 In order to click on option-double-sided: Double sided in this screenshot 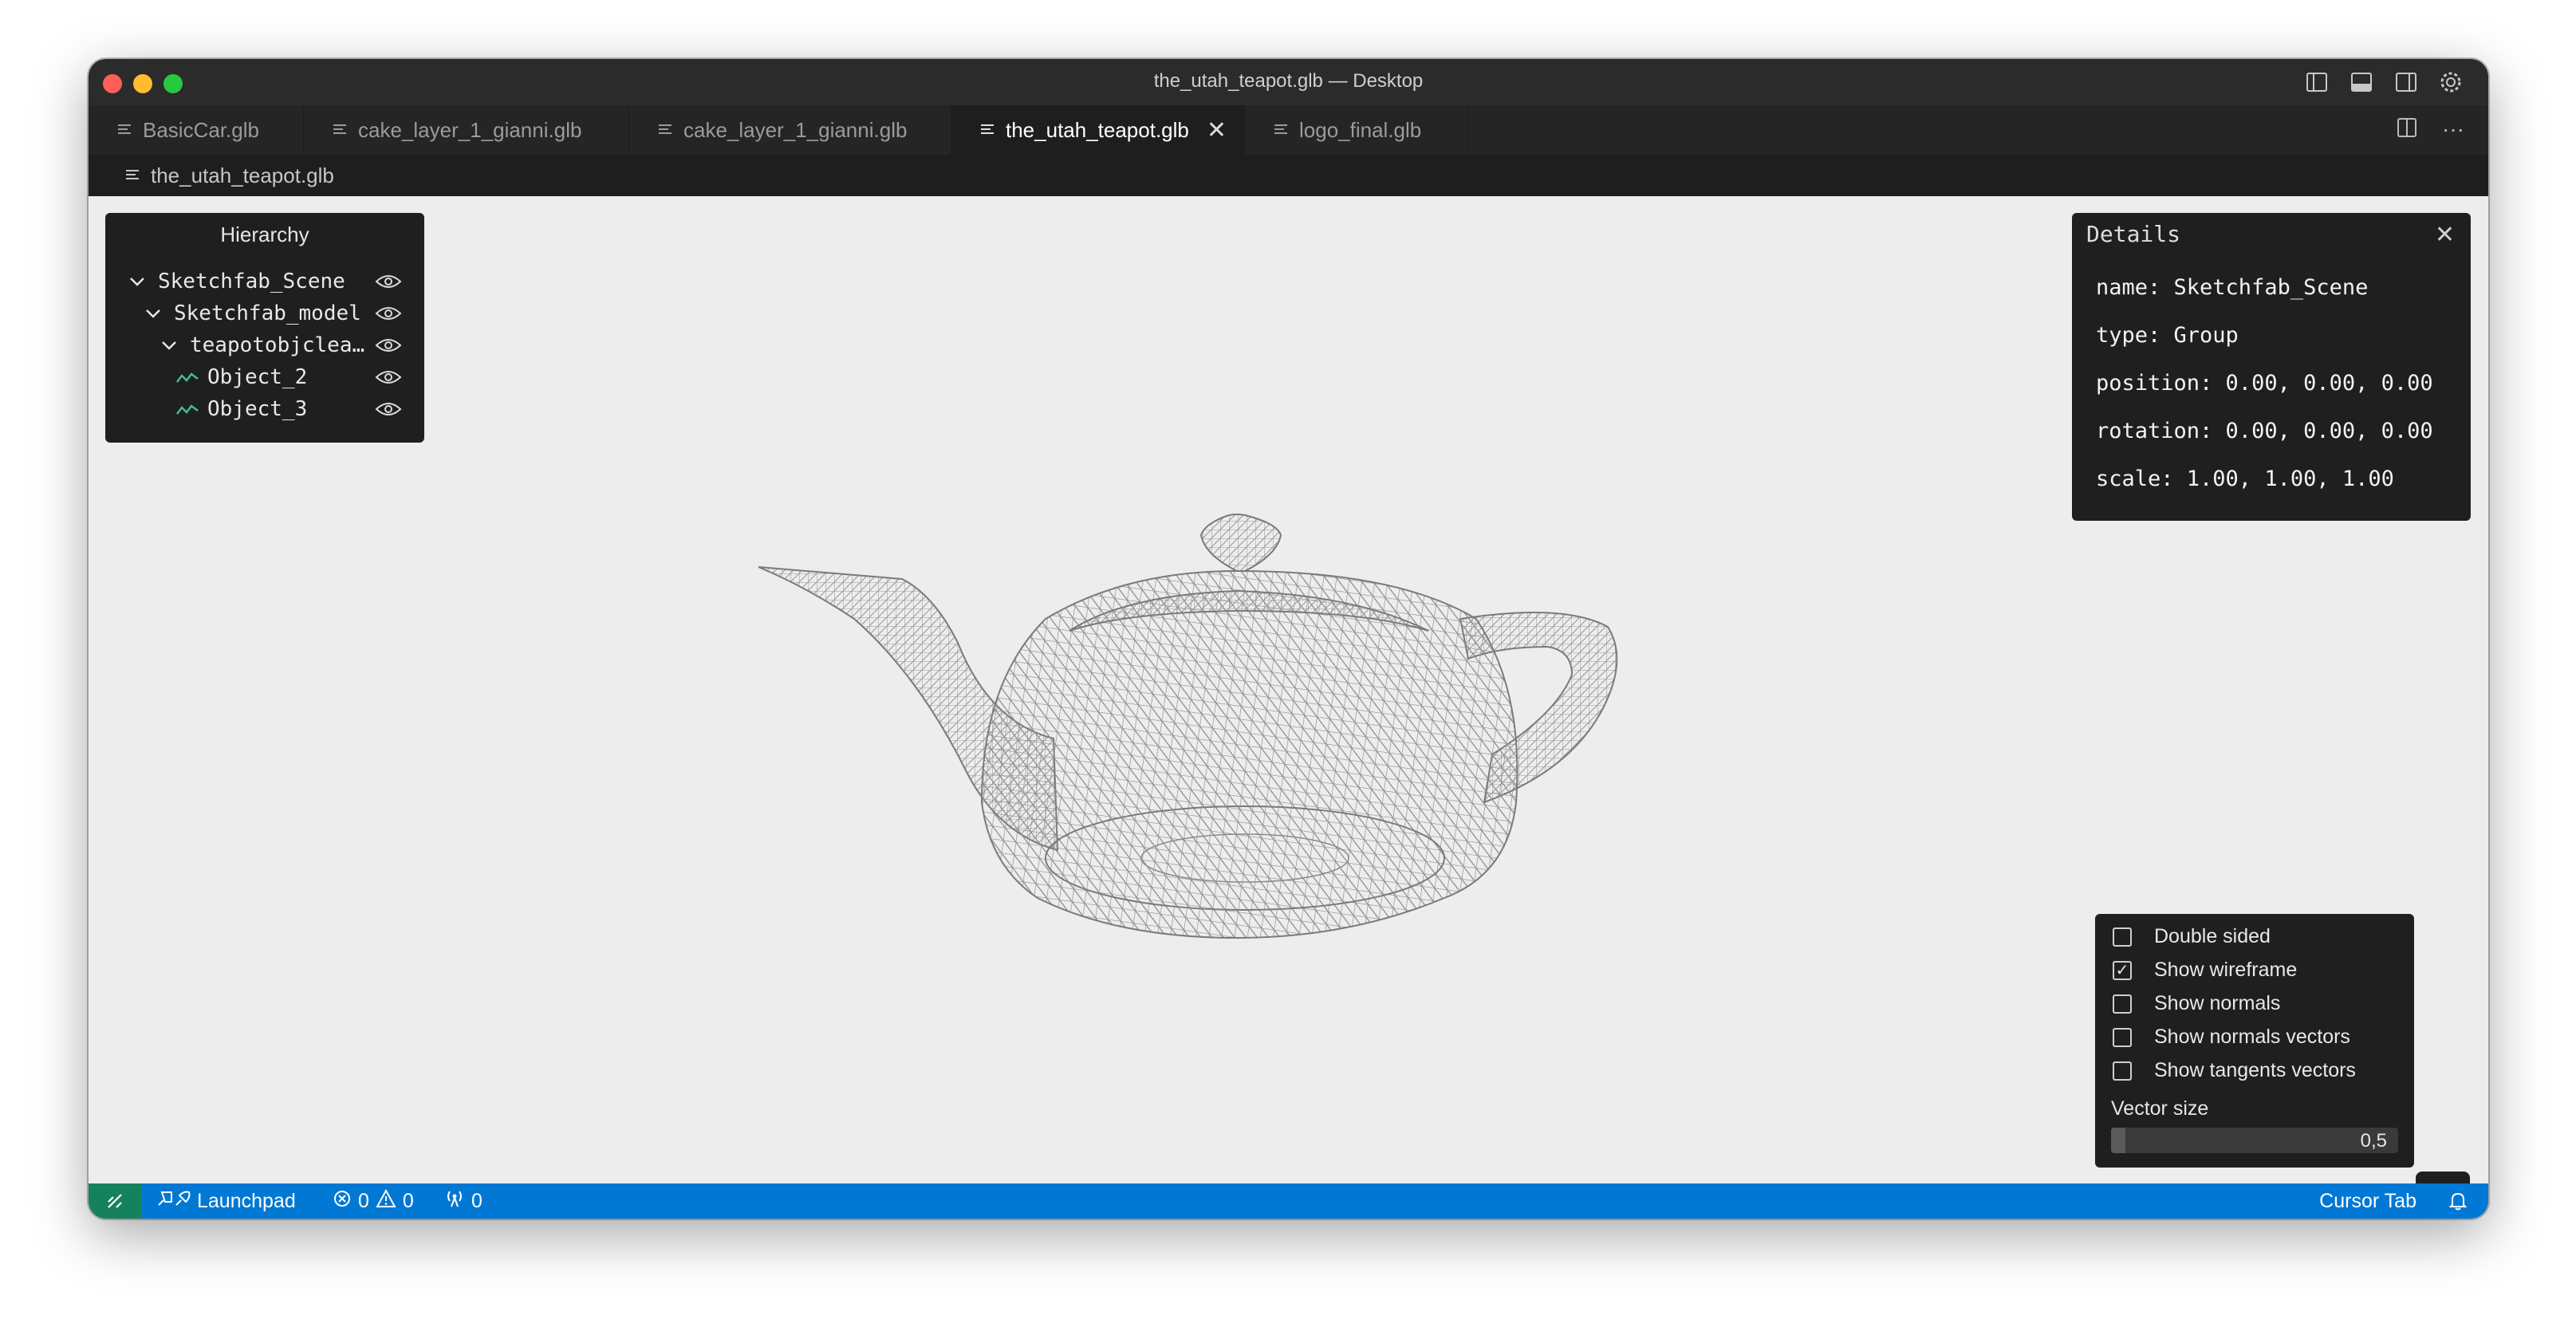, I will do `click(2192, 937)`.